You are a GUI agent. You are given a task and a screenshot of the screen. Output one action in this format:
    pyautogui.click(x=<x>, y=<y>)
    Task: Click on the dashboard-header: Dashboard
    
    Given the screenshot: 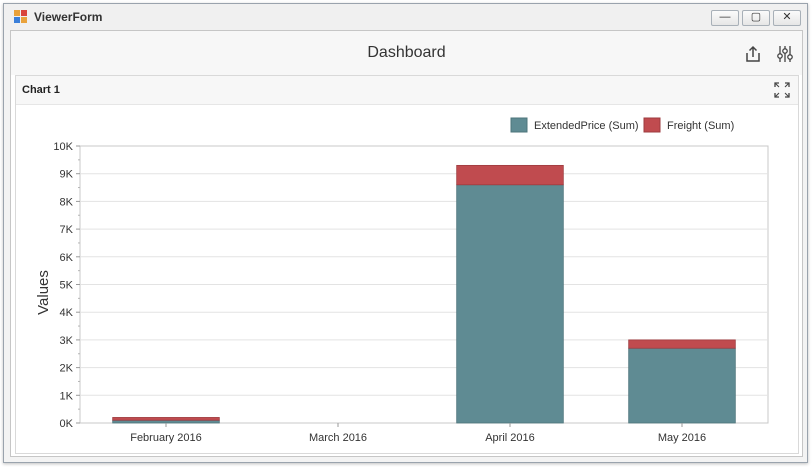 What is the action you would take?
    pyautogui.click(x=406, y=53)
    